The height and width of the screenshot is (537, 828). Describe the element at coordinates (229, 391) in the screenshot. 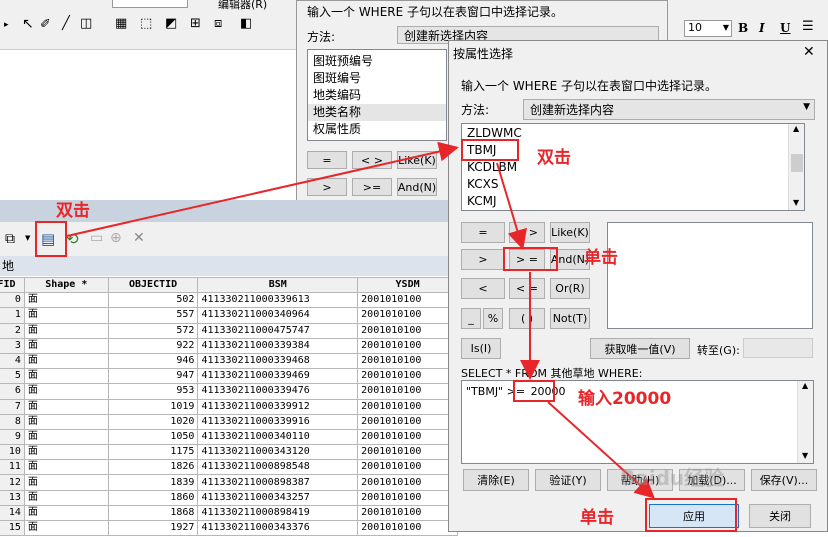

I see `table-row: 6 面 953 411330211000339476 2001010100` at that location.